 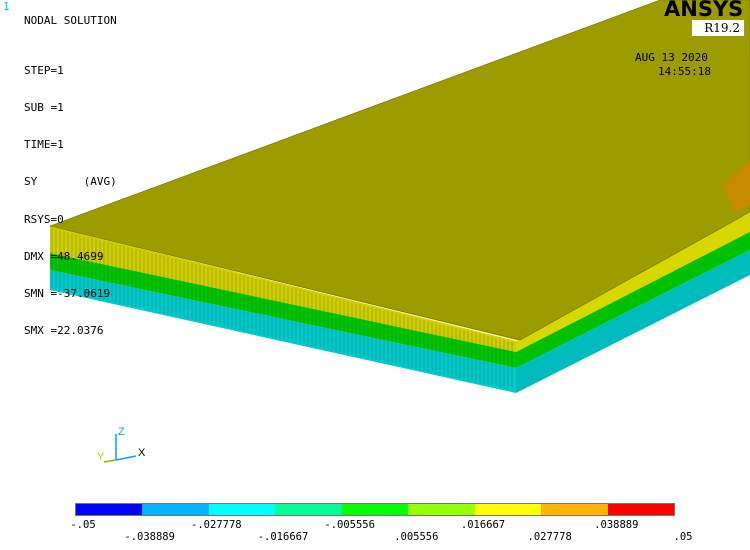 I want to click on legend-tick-label: .016667, so click(x=483, y=525).